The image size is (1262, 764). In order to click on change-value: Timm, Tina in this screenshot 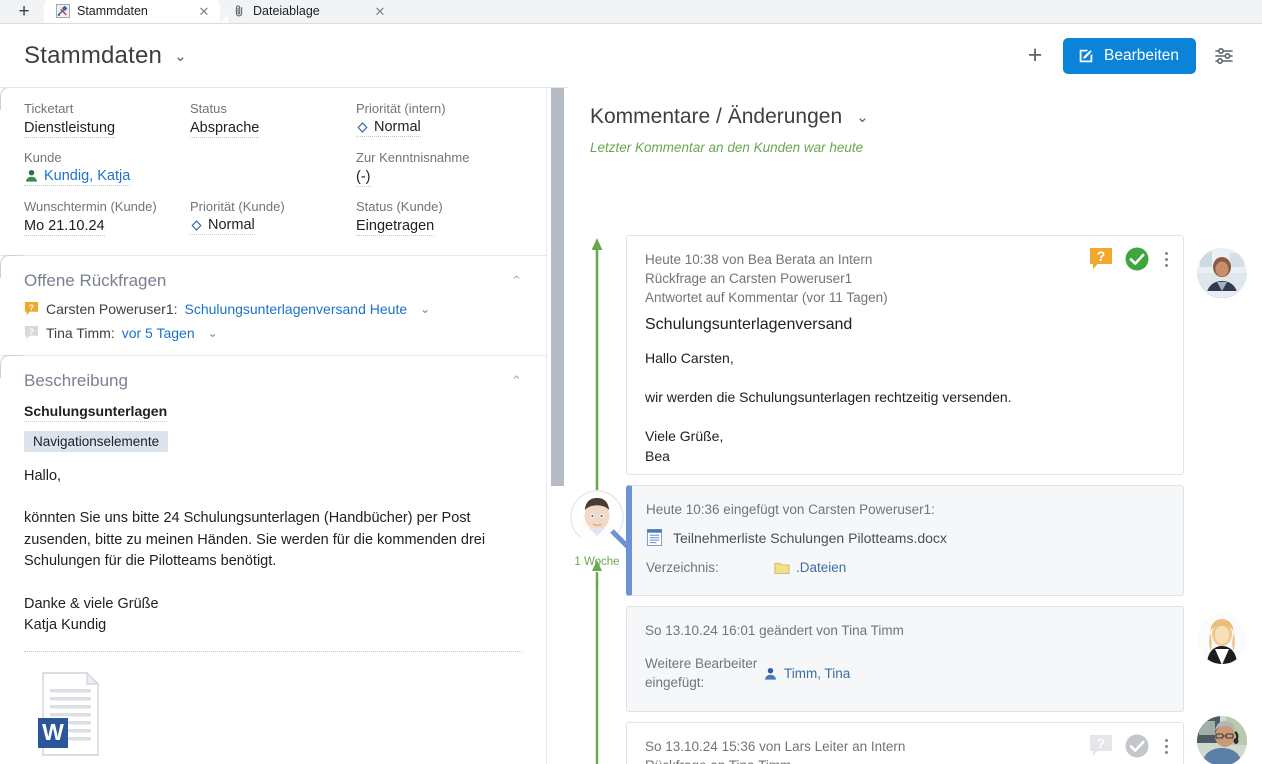, I will do `click(806, 673)`.